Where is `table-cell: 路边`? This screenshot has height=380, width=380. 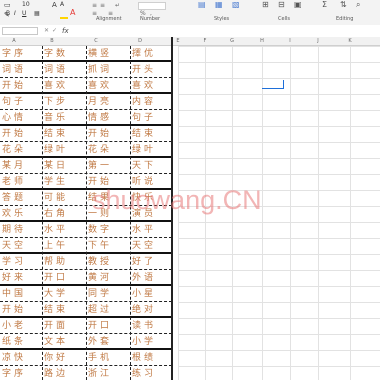
table-cell: 路边 is located at coordinates (56, 373).